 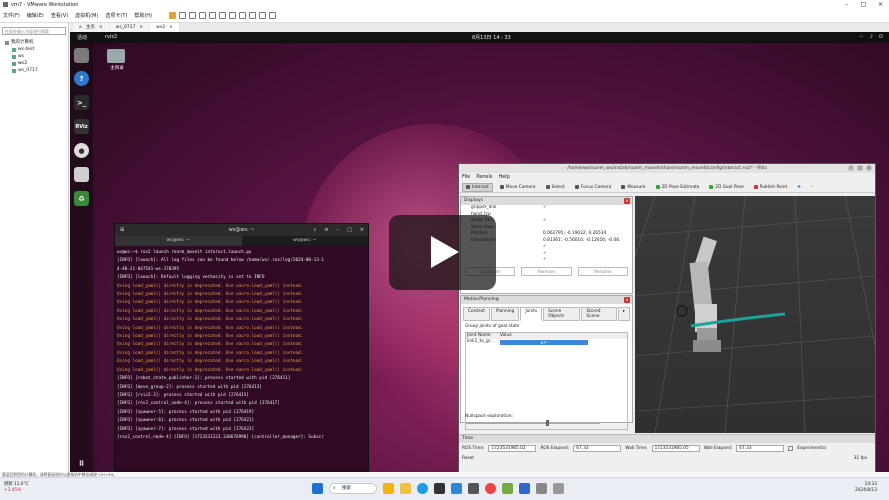 I want to click on revert-snapshot-icon, so click(x=203, y=15).